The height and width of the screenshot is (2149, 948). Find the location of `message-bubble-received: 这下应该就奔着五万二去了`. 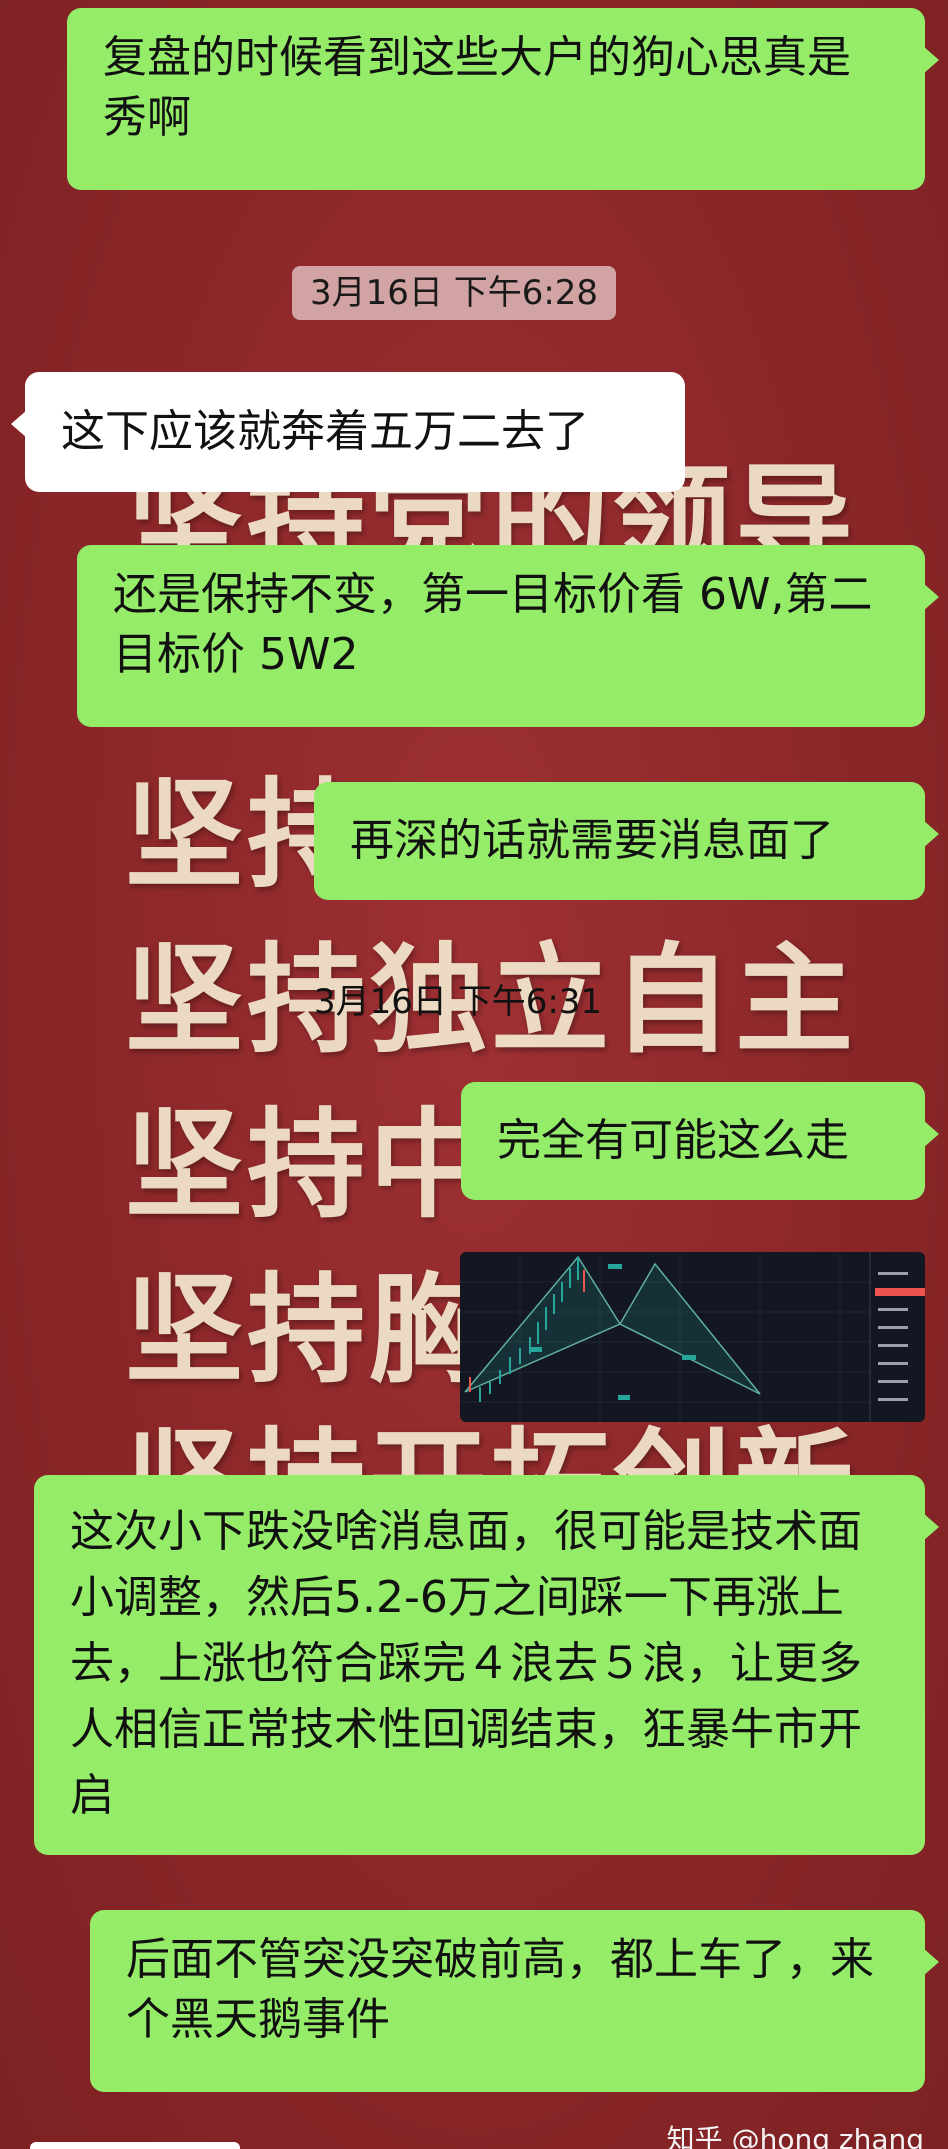

message-bubble-received: 这下应该就奔着五万二去了 is located at coordinates (348, 432).